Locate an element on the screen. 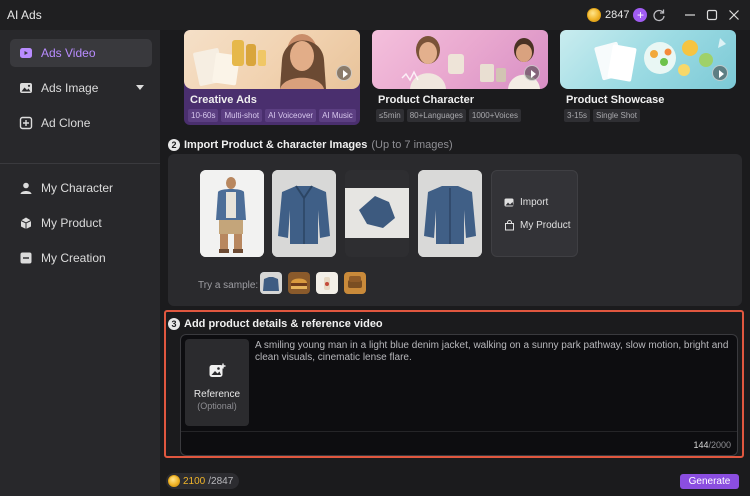  section-note: (Up to 7 images) is located at coordinates (412, 145).